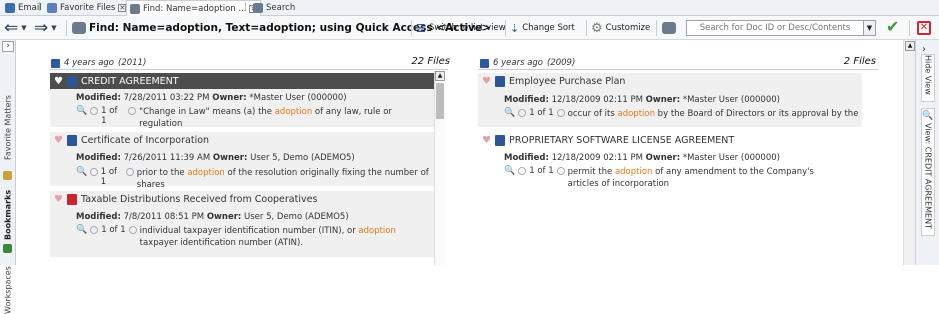 This screenshot has height=314, width=939. I want to click on checkmark-icon: ✔, so click(892, 27).